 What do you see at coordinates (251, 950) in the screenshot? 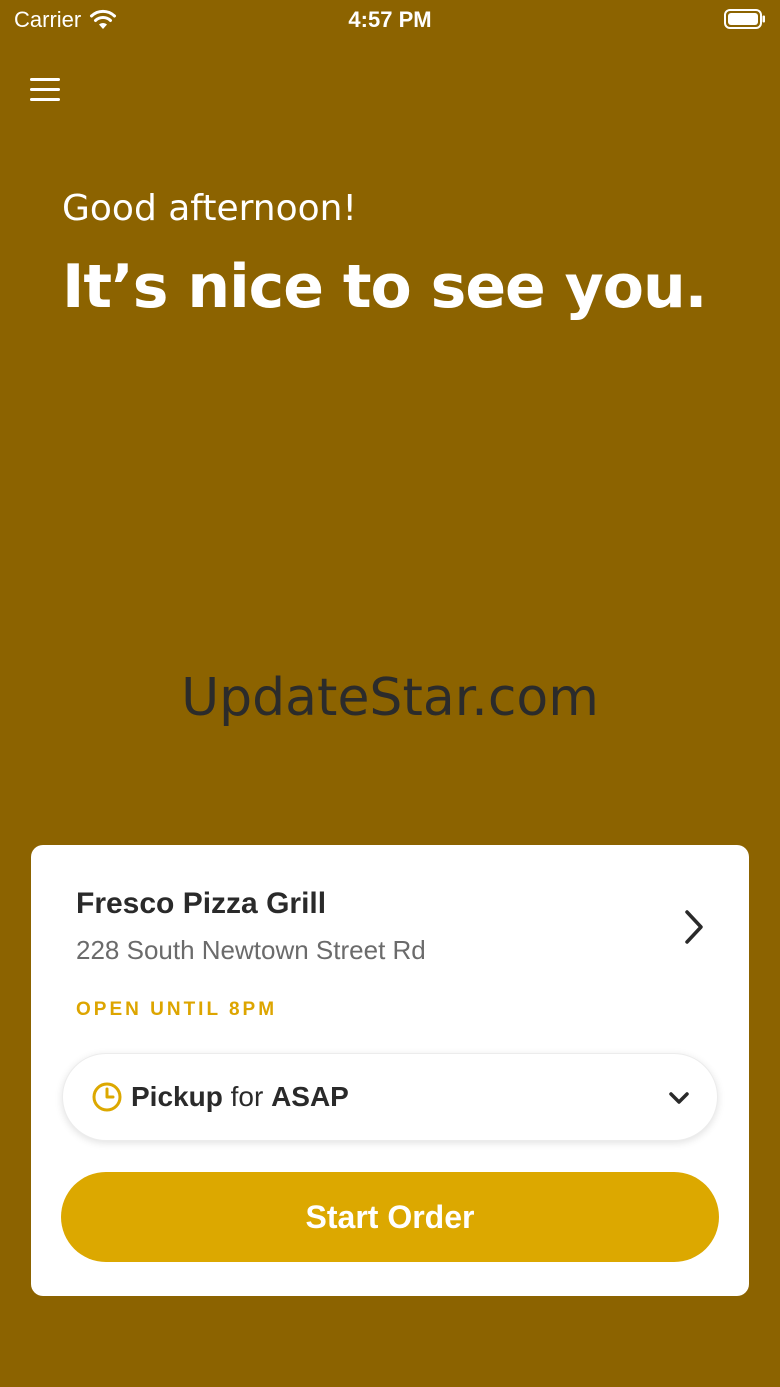
I see `store-address: 228 South Newtown Street Rd` at bounding box center [251, 950].